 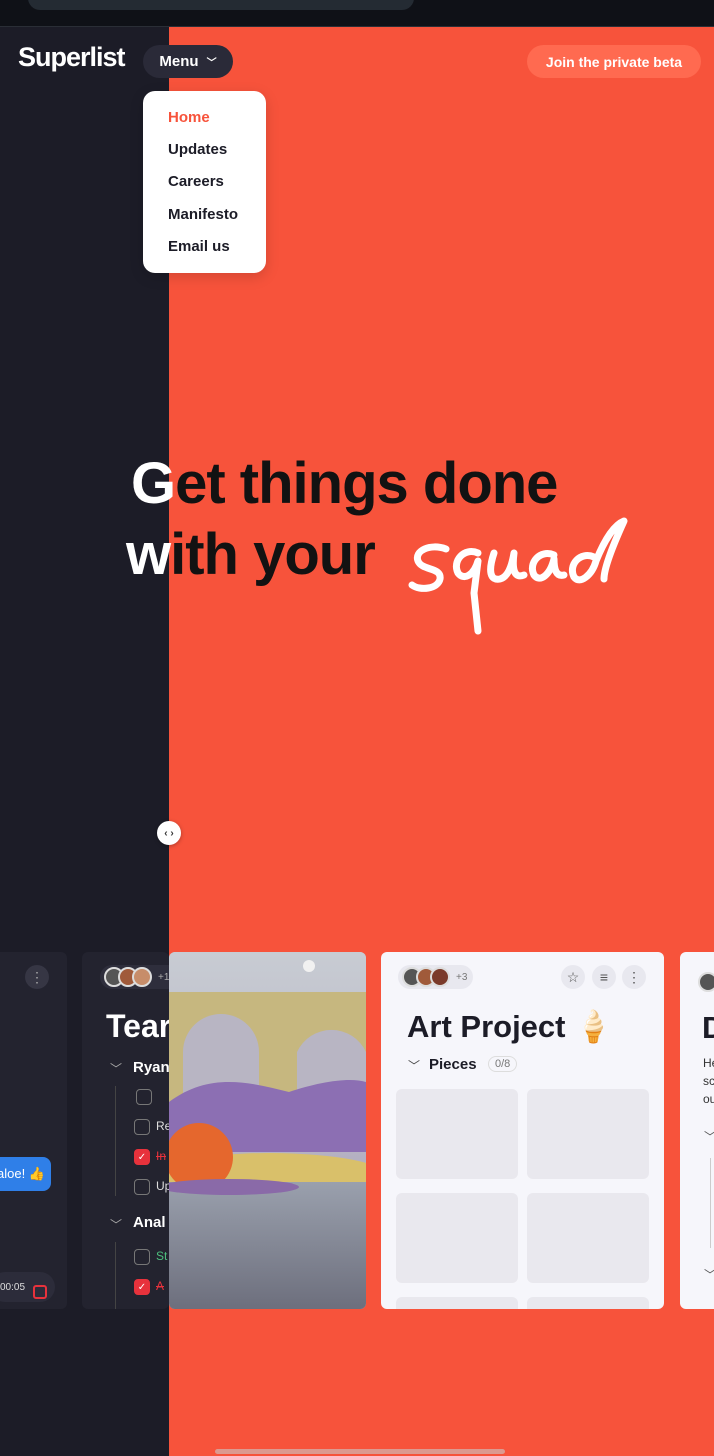 What do you see at coordinates (134, 977) in the screenshot?
I see `member-avatars: +15` at bounding box center [134, 977].